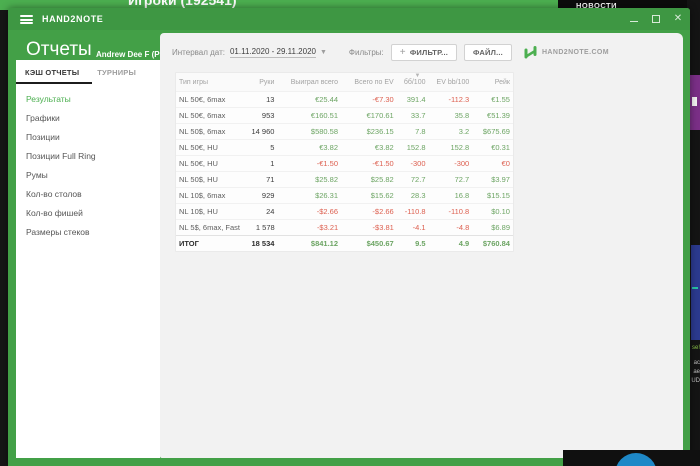  What do you see at coordinates (416, 99) in the screenshot?
I see `cell-value: 391.4` at bounding box center [416, 99].